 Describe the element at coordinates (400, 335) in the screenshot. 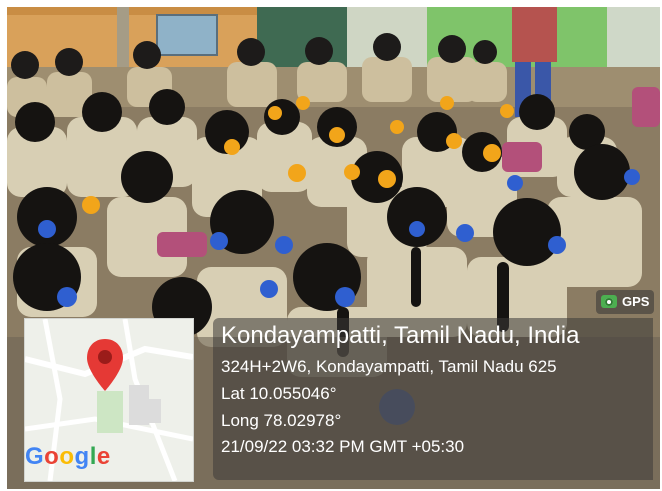

I see `location-title: Kondayampatti, Tamil Nadu, India` at that location.